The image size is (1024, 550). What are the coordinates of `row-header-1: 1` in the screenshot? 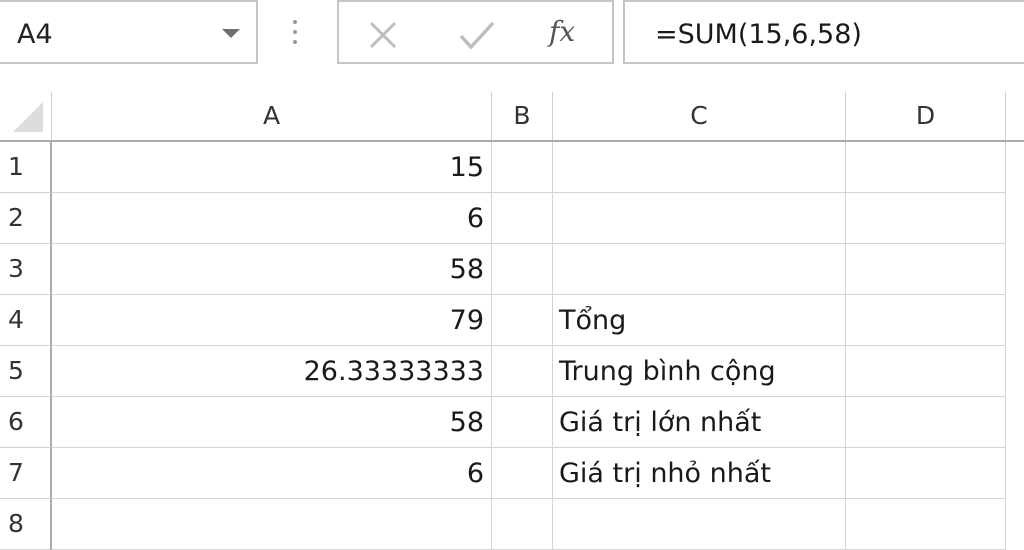 It's located at (26, 167).